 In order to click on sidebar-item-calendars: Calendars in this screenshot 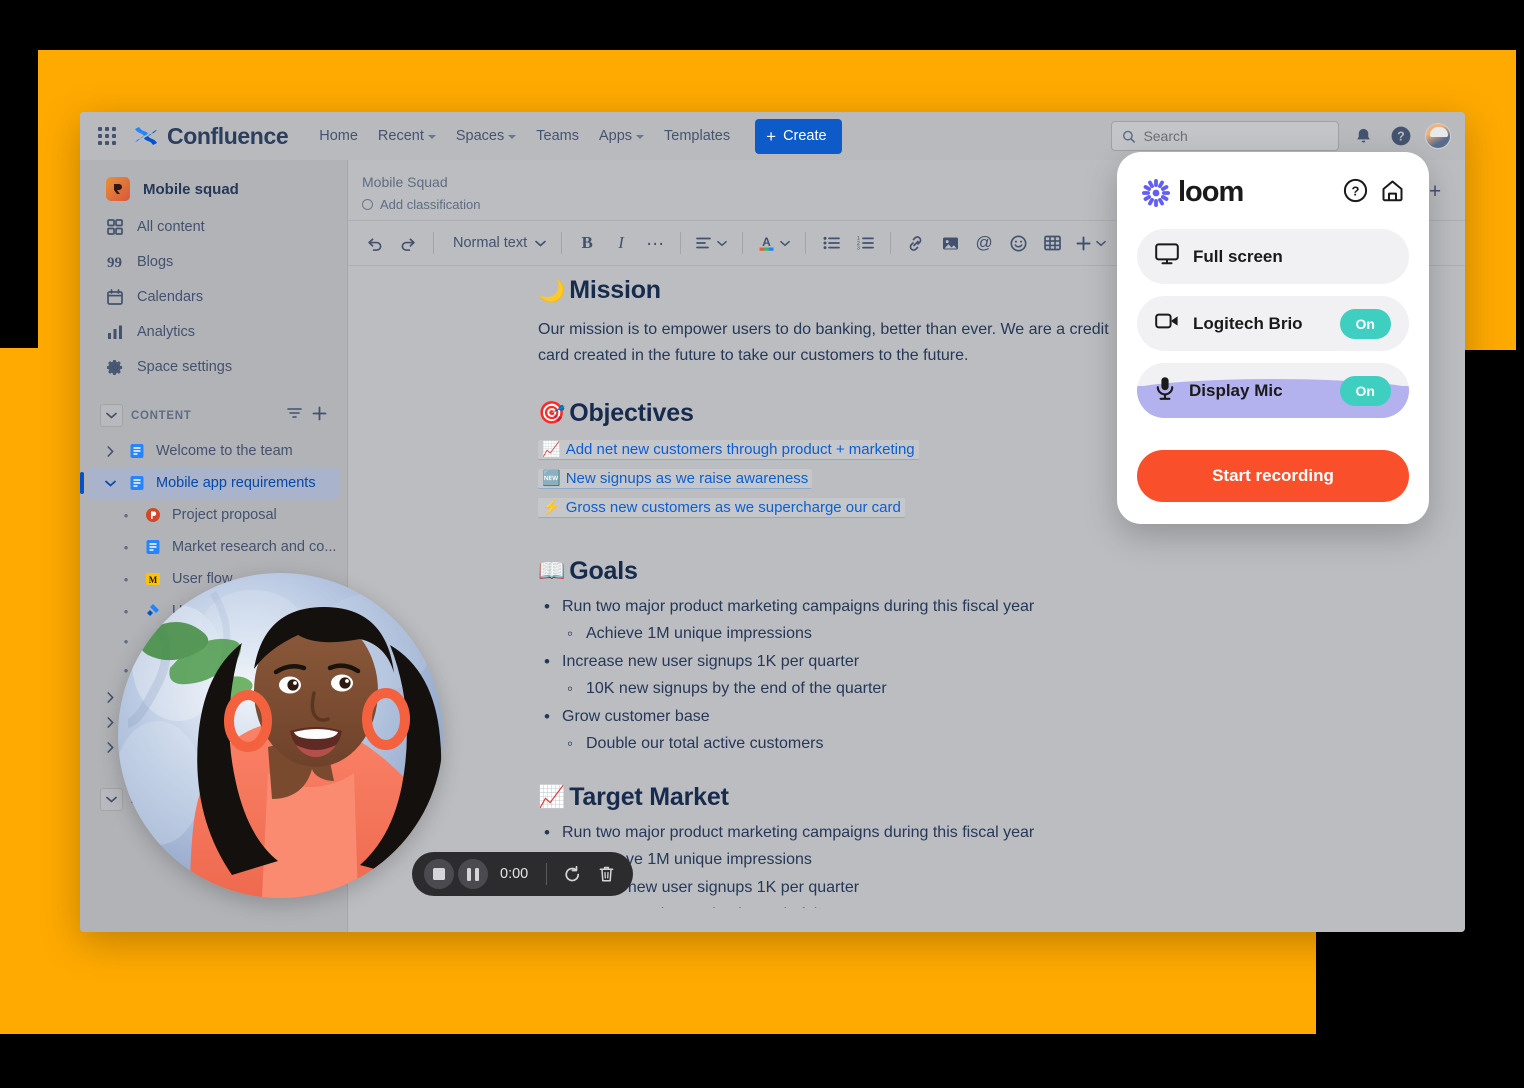, I will do `click(213, 297)`.